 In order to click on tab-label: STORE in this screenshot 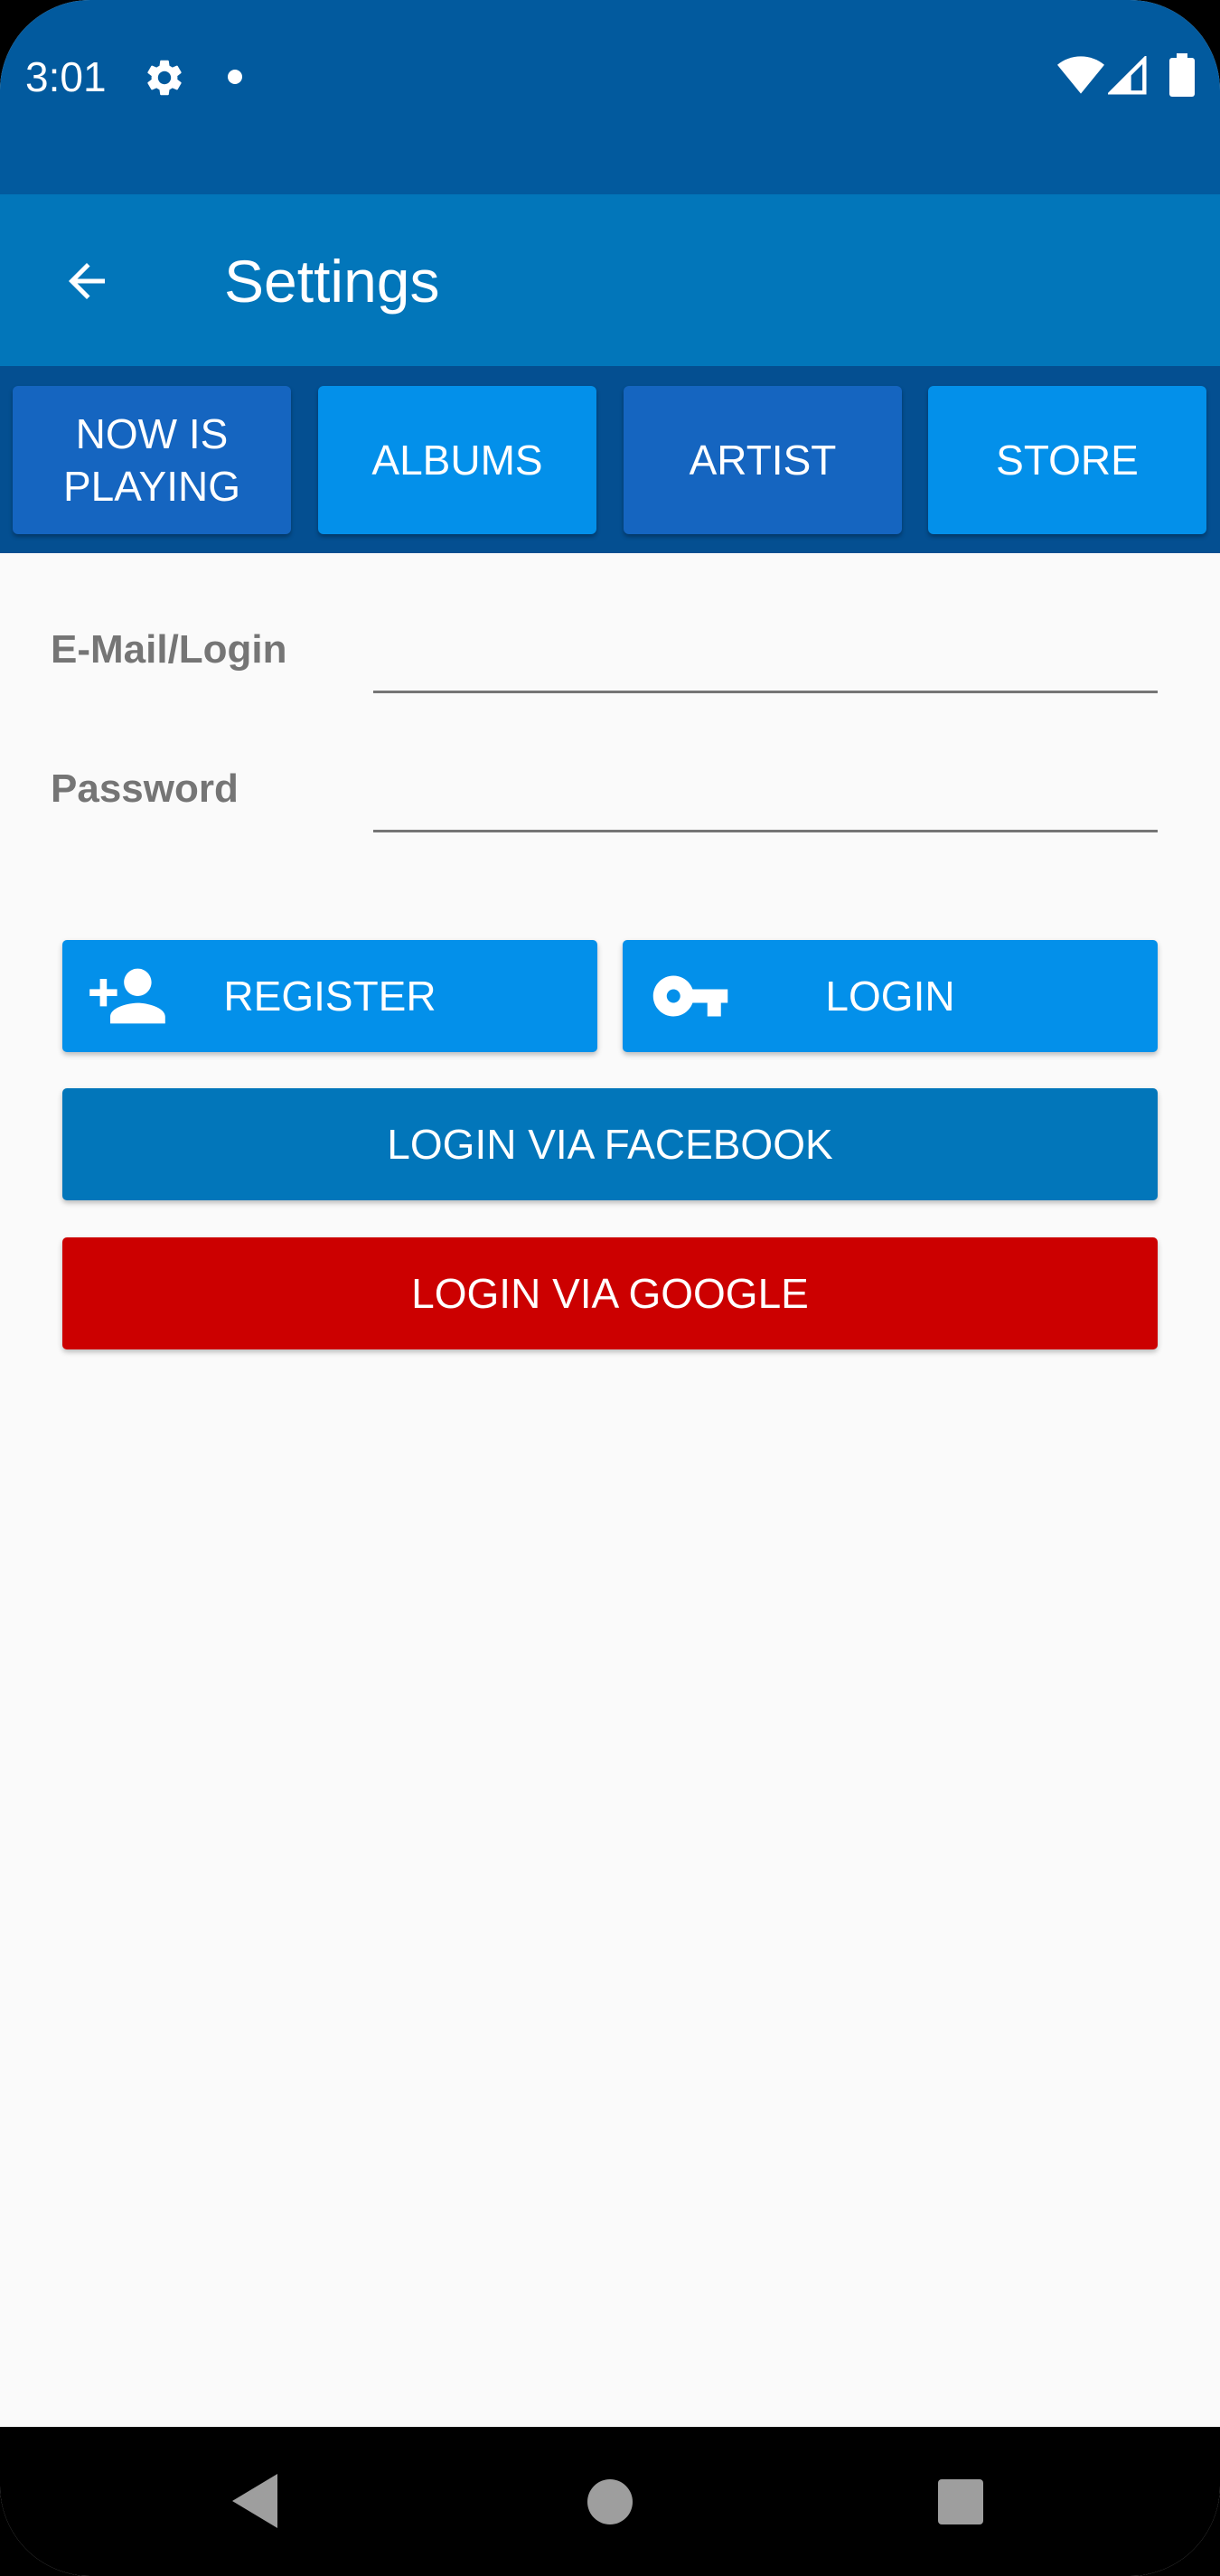, I will do `click(1067, 460)`.